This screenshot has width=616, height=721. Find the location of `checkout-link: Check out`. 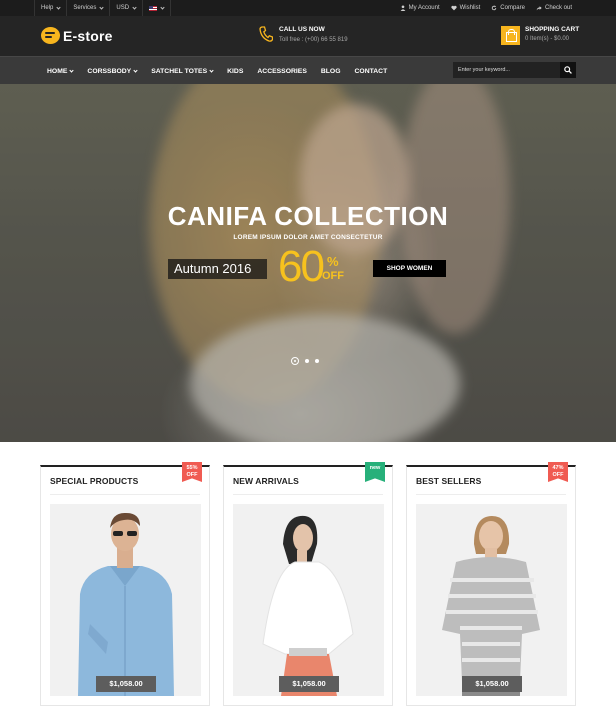

checkout-link: Check out is located at coordinates (554, 8).